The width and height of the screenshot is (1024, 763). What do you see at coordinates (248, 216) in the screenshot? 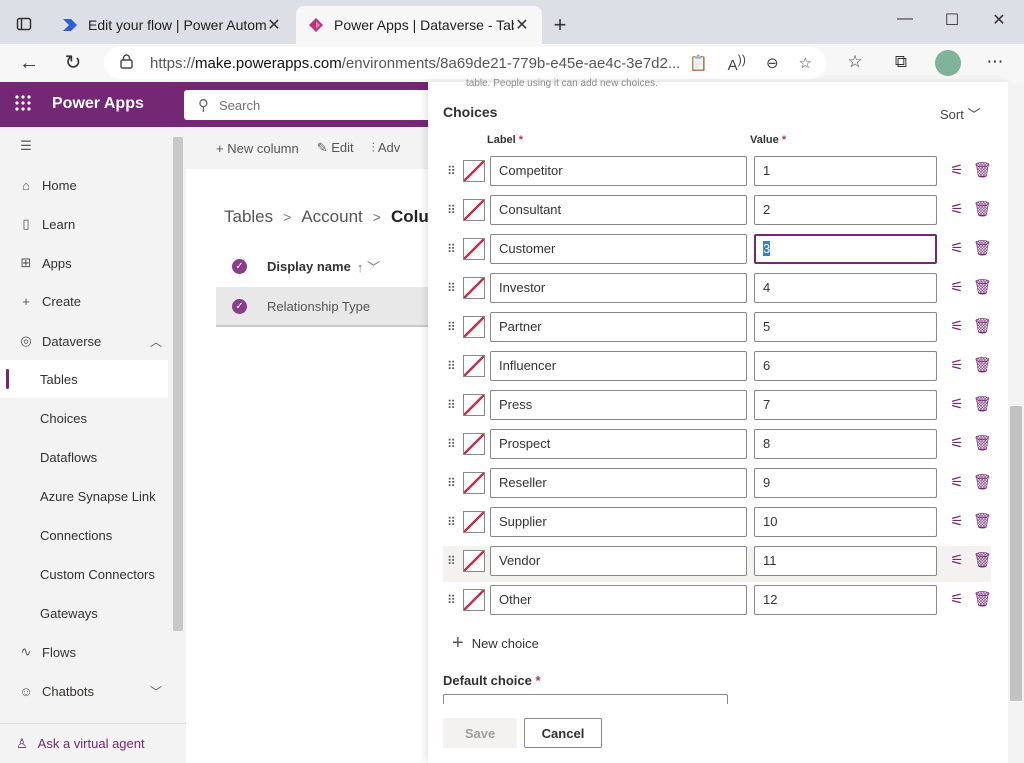
I see `breadcrumb-tables: Tables` at bounding box center [248, 216].